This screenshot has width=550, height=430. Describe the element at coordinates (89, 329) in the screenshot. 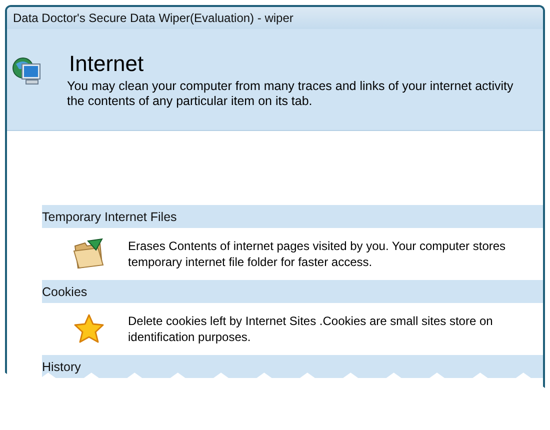

I see `star-icon` at that location.